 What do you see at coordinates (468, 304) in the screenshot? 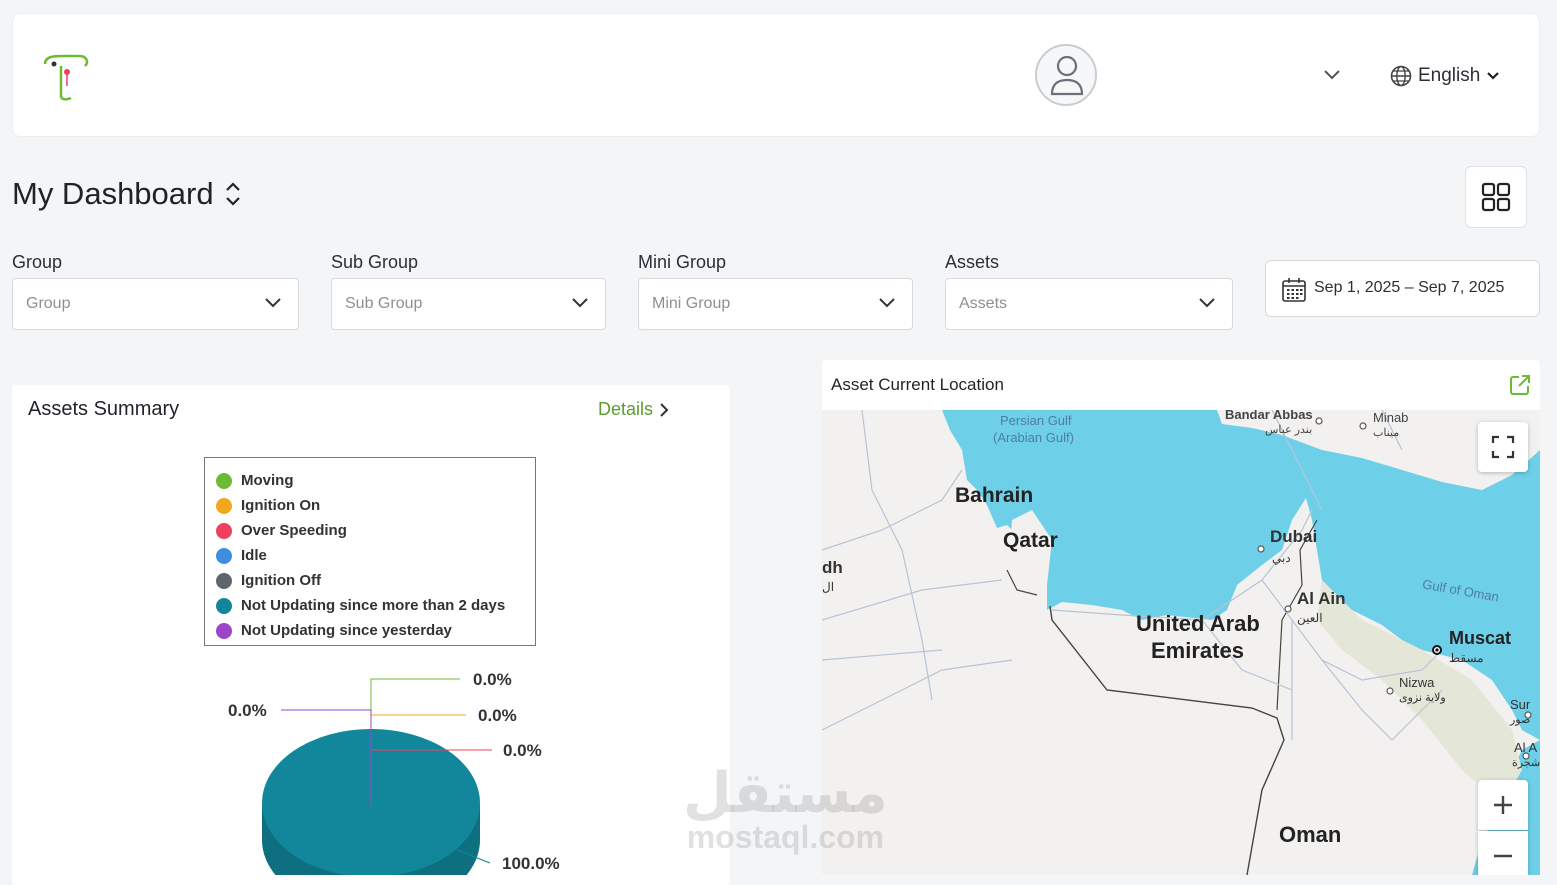
I see `sub-group-select: Sub Group` at bounding box center [468, 304].